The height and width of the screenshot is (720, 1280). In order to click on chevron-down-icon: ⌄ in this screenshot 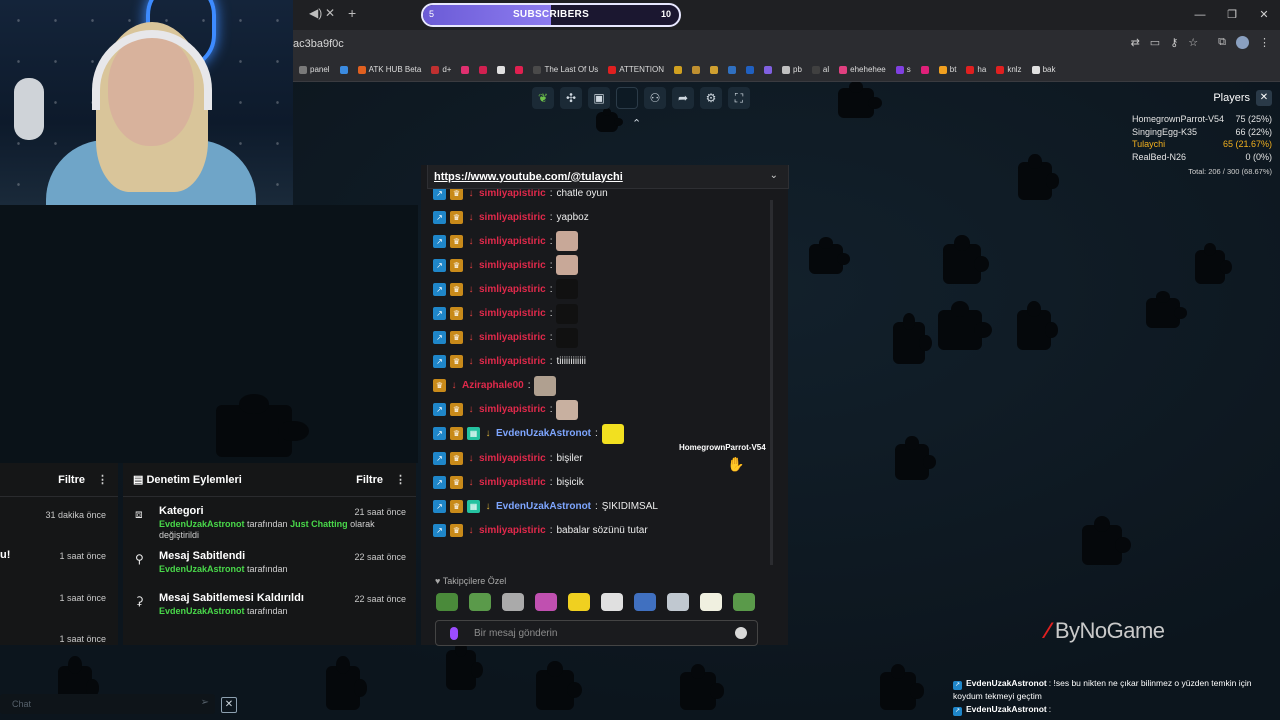, I will do `click(774, 175)`.